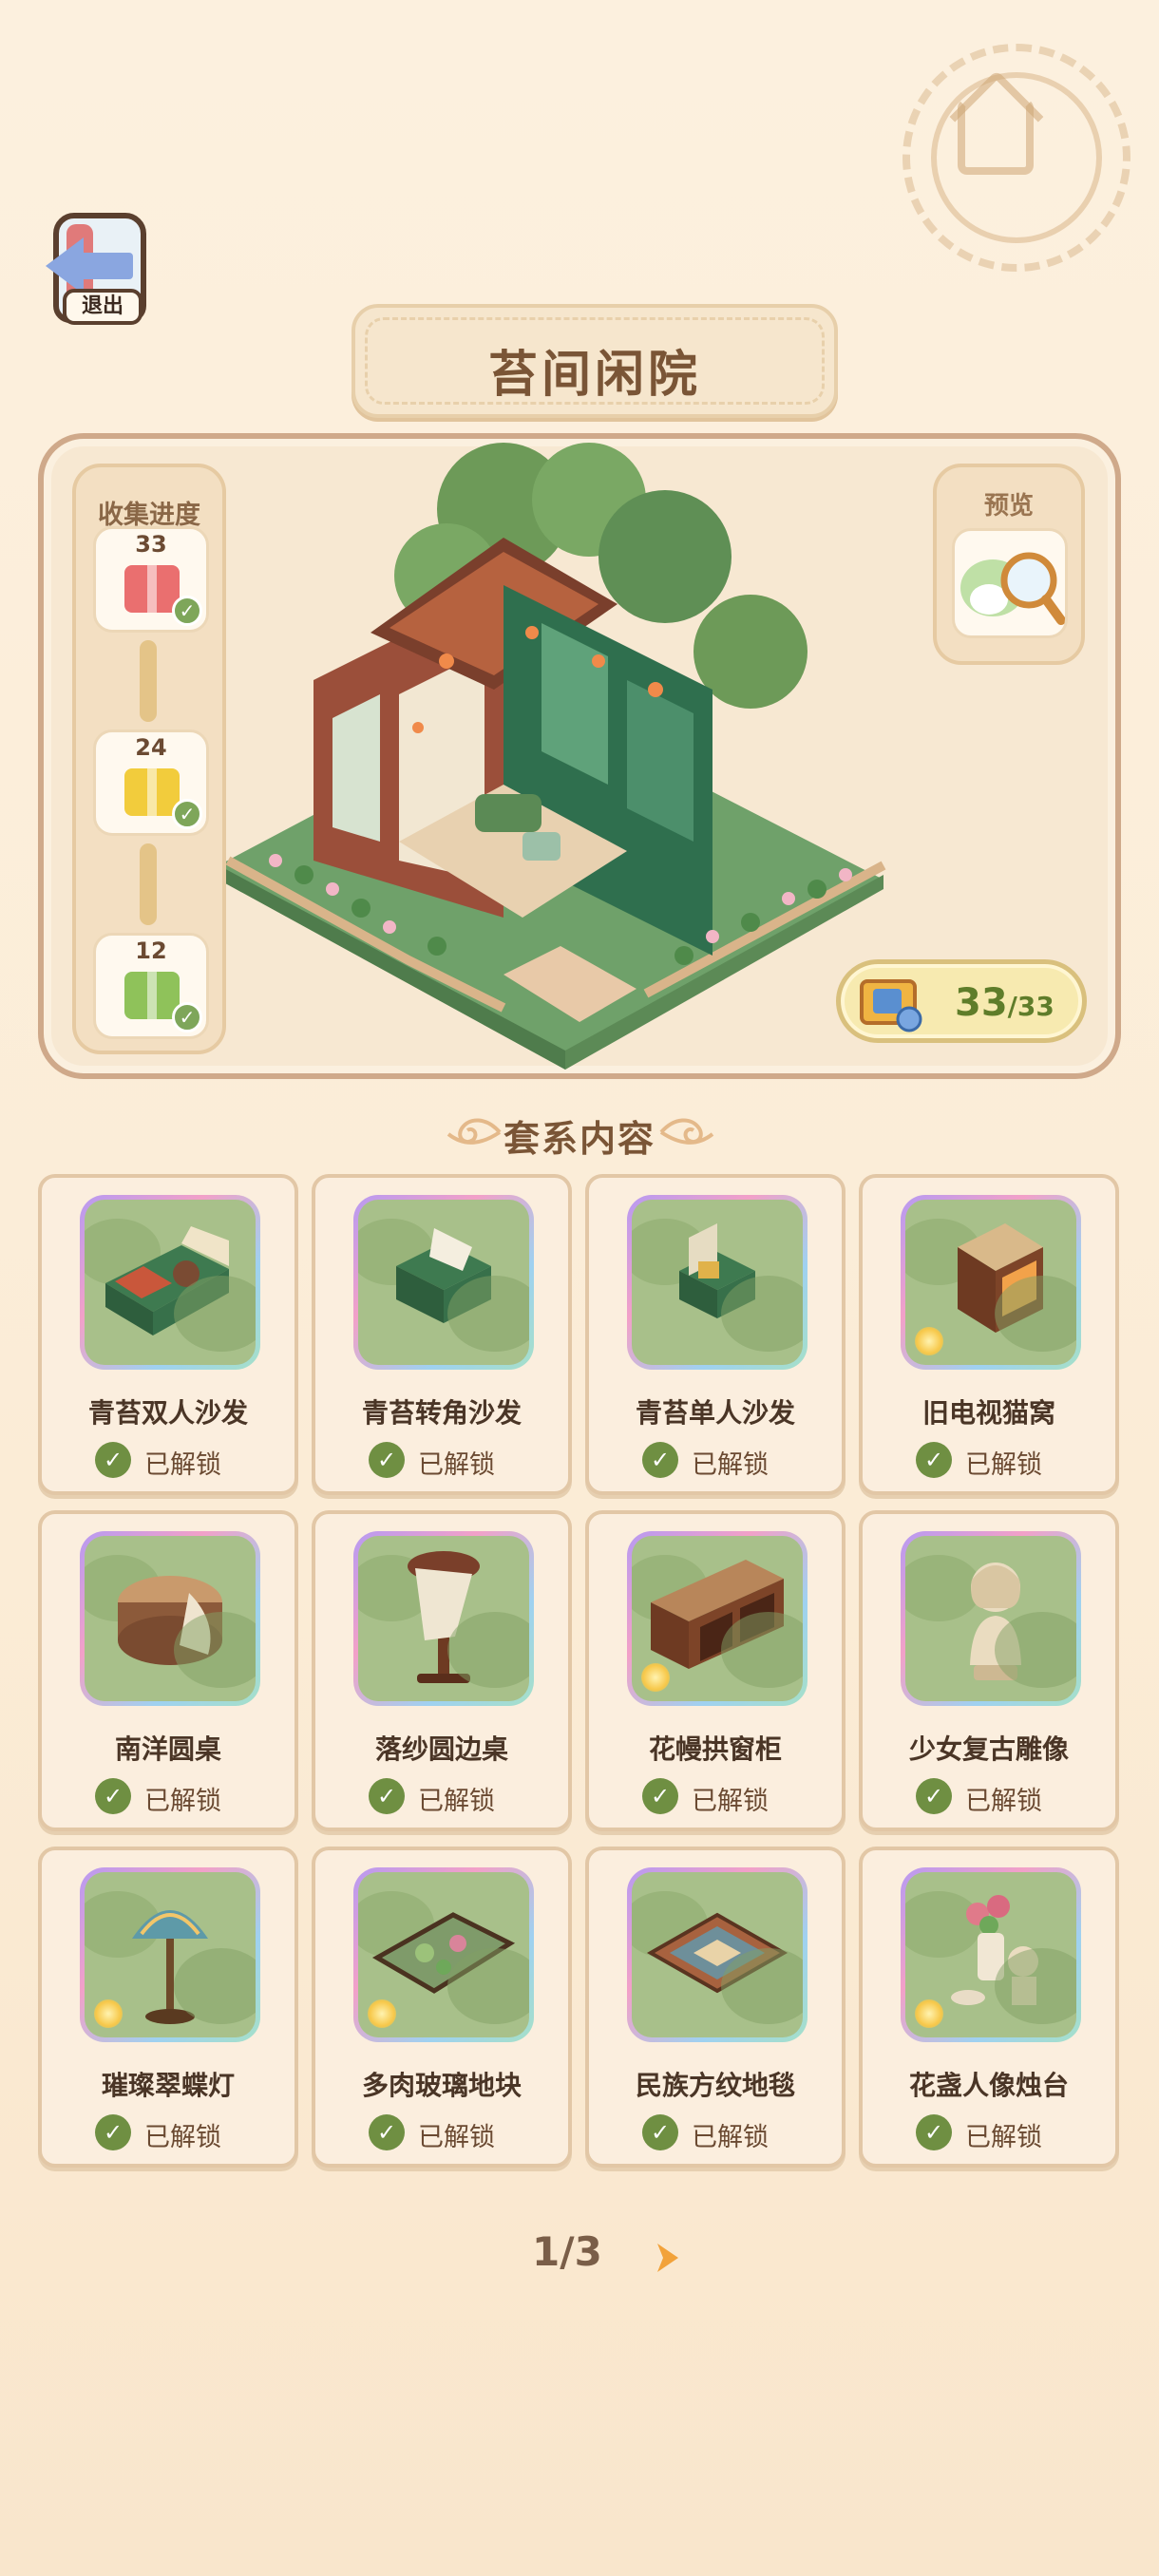 The image size is (1159, 2576). I want to click on furniture-card: 璀璨翠蝶灯 ✓ 已解锁, so click(168, 2008).